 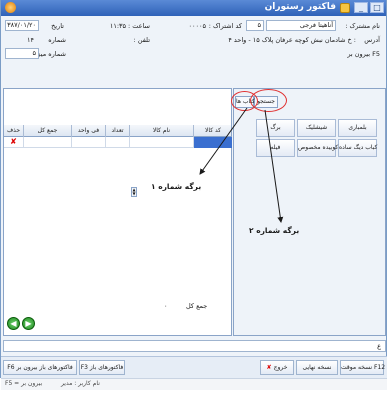 What do you see at coordinates (212, 131) in the screenshot?
I see `col-item-code: کد کالا` at bounding box center [212, 131].